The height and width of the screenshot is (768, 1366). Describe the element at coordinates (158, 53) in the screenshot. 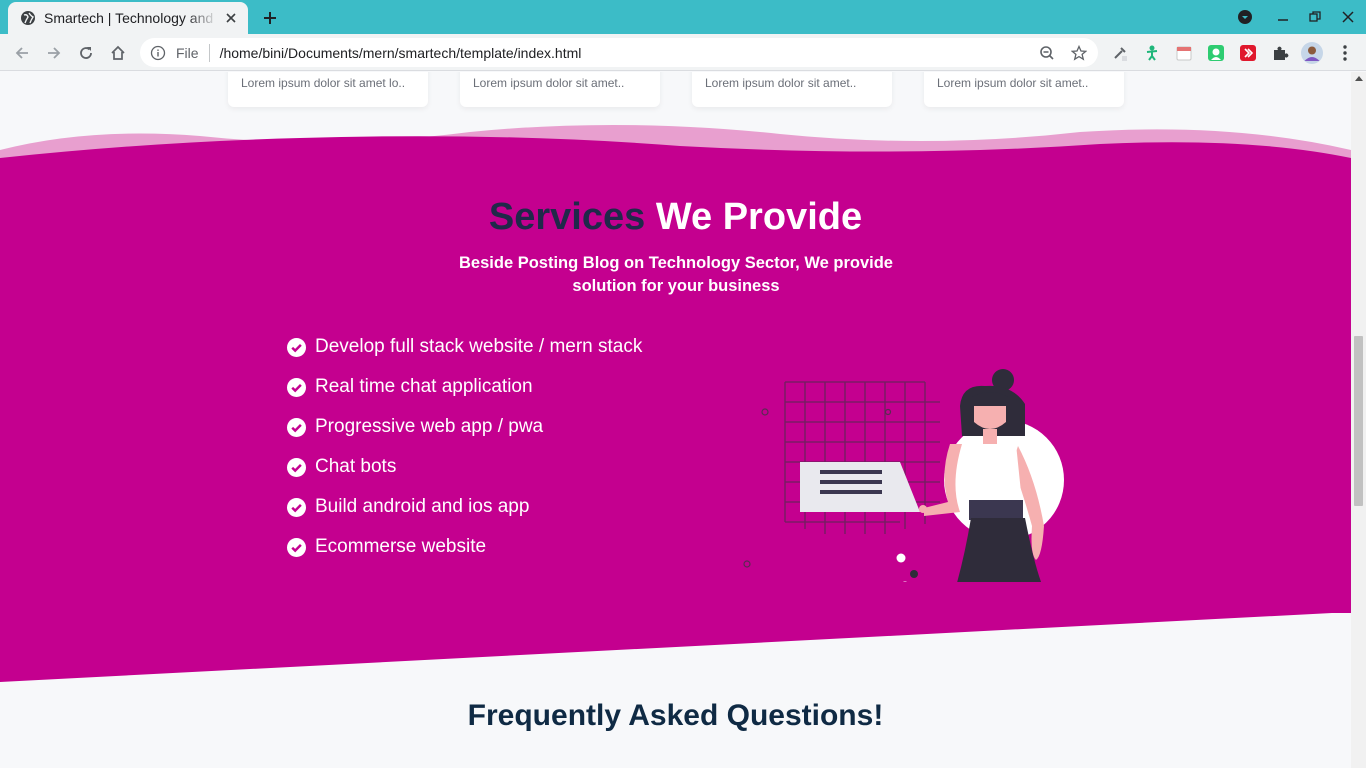

I see `info-icon` at that location.